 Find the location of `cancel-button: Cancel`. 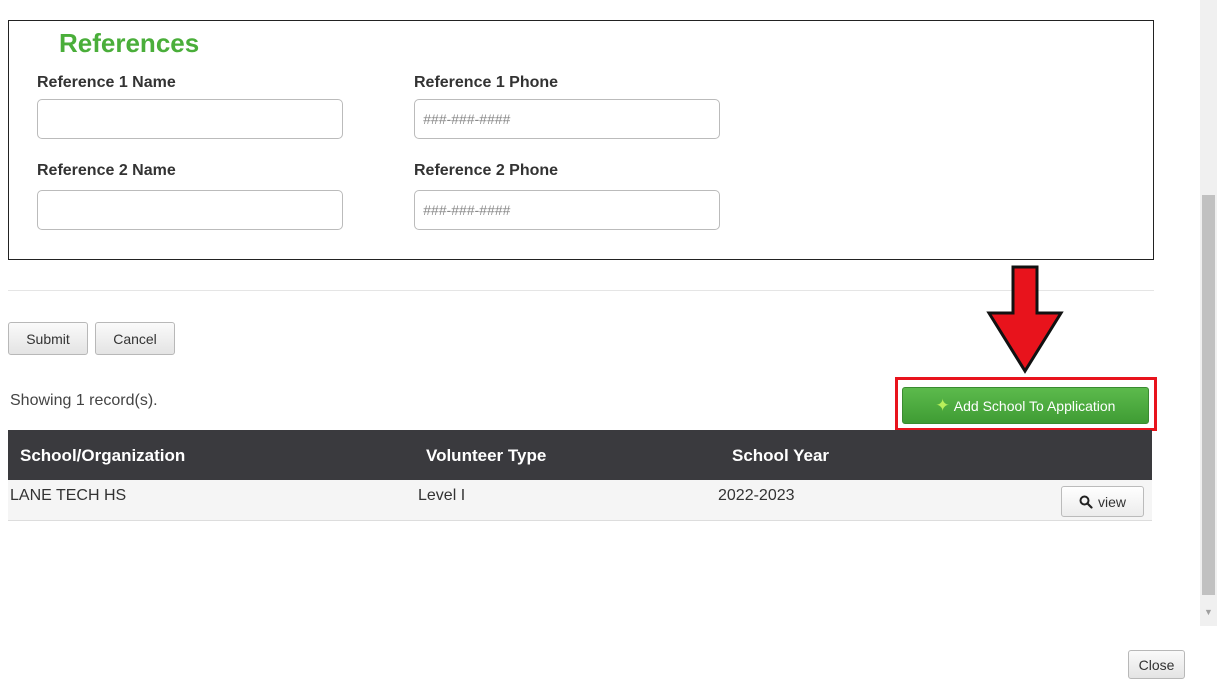

cancel-button: Cancel is located at coordinates (135, 338).